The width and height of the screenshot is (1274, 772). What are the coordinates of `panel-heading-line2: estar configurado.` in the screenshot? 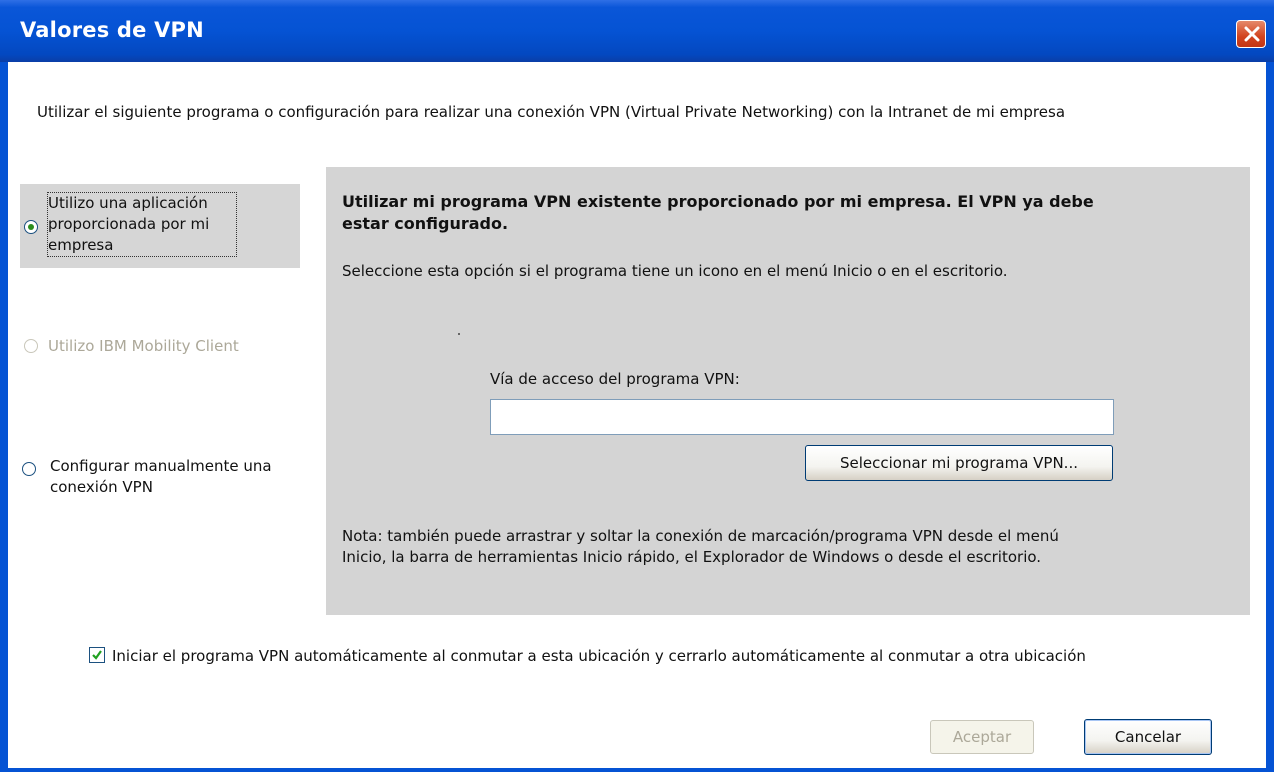 It's located at (425, 223).